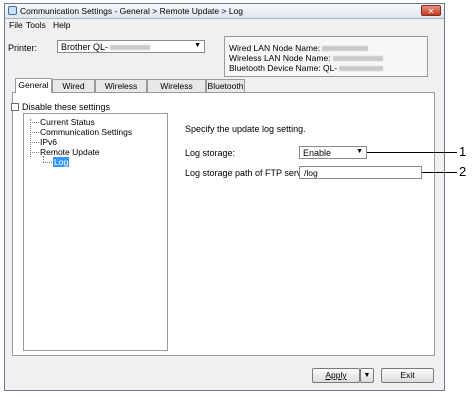  Describe the element at coordinates (210, 153) in the screenshot. I see `log-storage-label: Log storage:` at that location.